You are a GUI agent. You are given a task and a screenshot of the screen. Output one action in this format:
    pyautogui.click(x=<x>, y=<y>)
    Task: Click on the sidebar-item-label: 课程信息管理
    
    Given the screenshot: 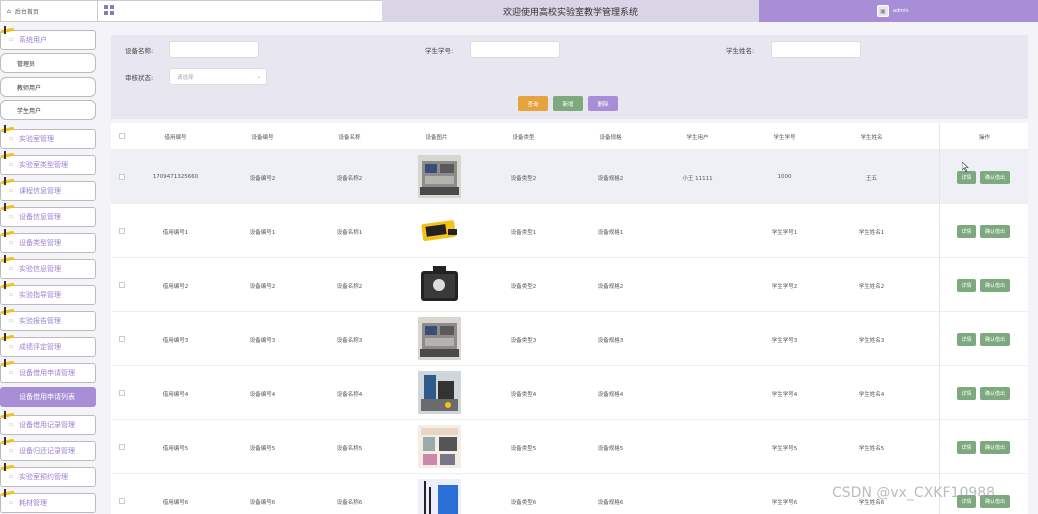 What is the action you would take?
    pyautogui.click(x=40, y=191)
    